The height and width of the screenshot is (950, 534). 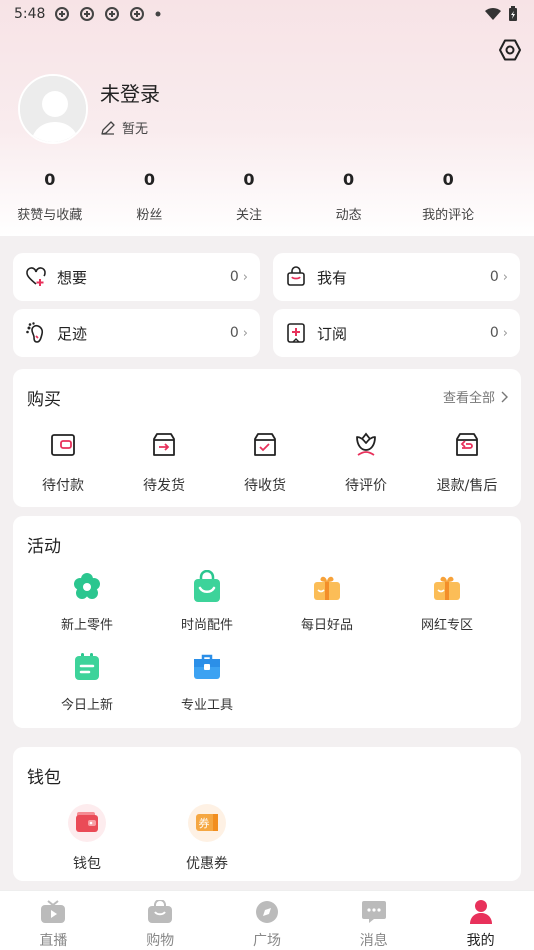 I want to click on view-all-orders-link: 查看全部, so click(x=476, y=396).